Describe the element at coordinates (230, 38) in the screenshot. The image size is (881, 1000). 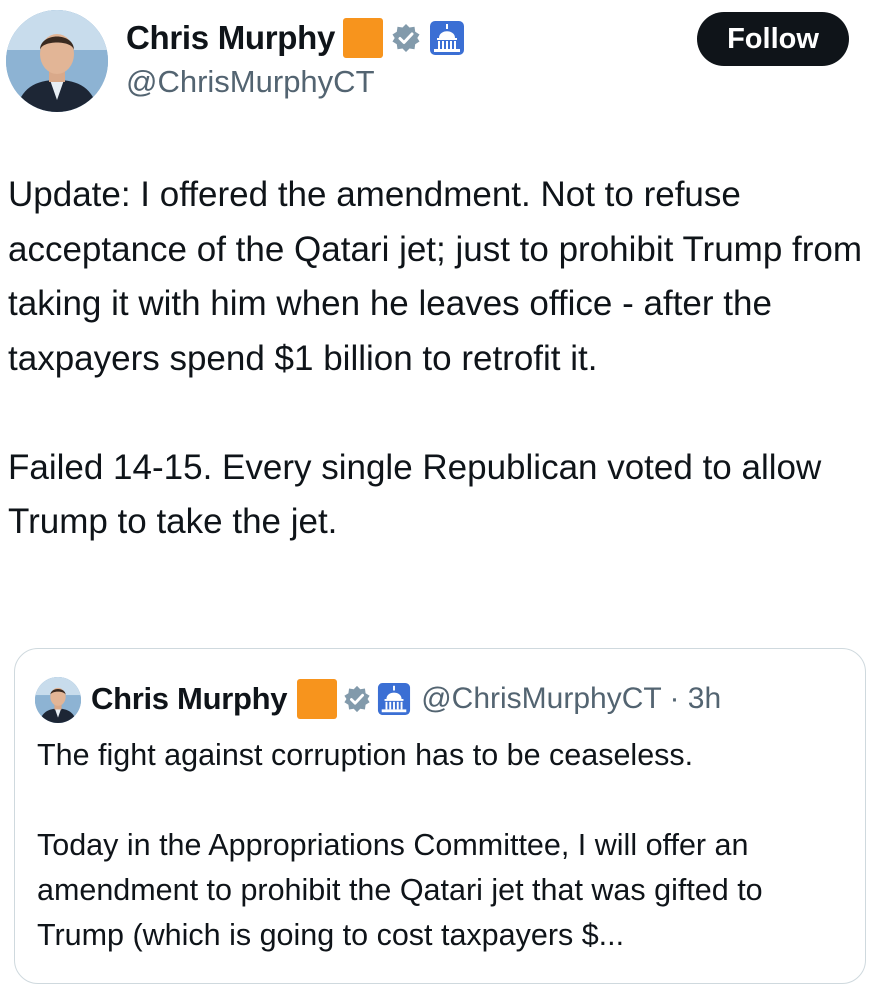
I see `author-name: Chris Murphy` at that location.